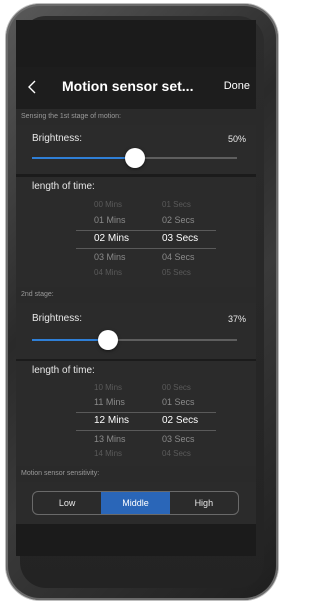 The width and height of the screenshot is (320, 605). Describe the element at coordinates (136, 454) in the screenshot. I see `picker-row: 14 Mins 04 Secs` at that location.